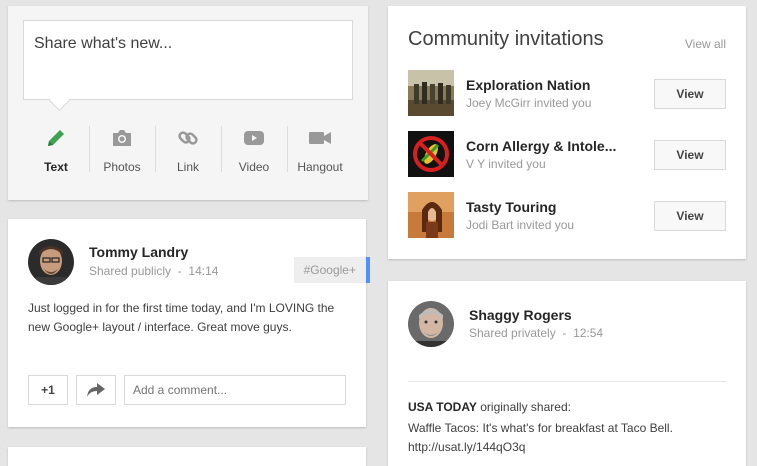 This screenshot has height=466, width=757. I want to click on link-icon, so click(188, 138).